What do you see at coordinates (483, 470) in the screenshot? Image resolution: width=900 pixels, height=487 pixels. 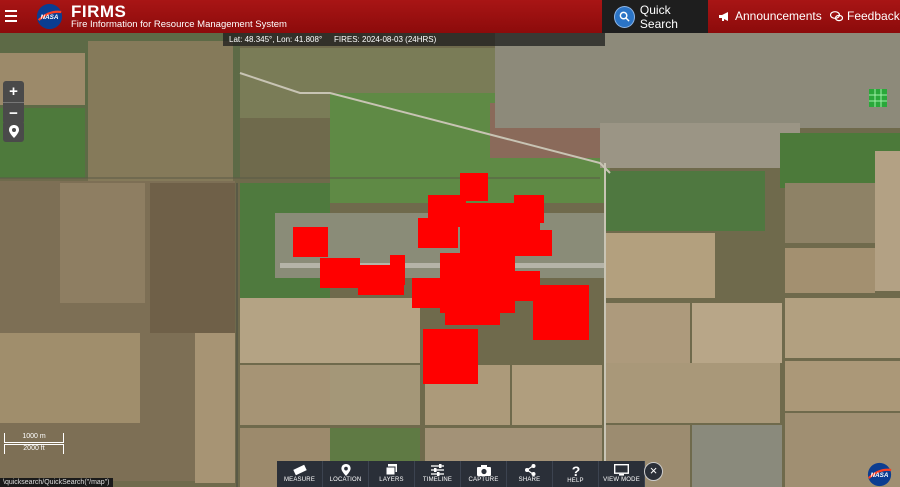 I see `camera-icon` at bounding box center [483, 470].